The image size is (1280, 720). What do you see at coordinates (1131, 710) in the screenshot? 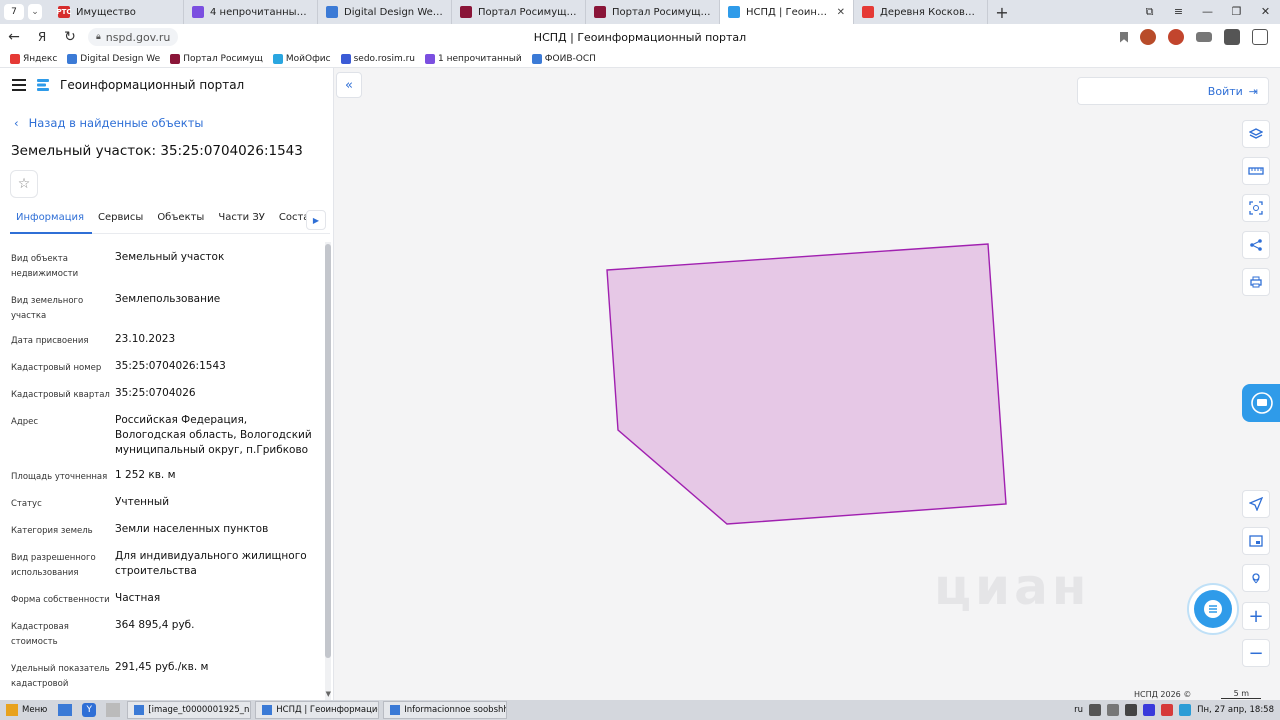
I see `volume-icon` at bounding box center [1131, 710].